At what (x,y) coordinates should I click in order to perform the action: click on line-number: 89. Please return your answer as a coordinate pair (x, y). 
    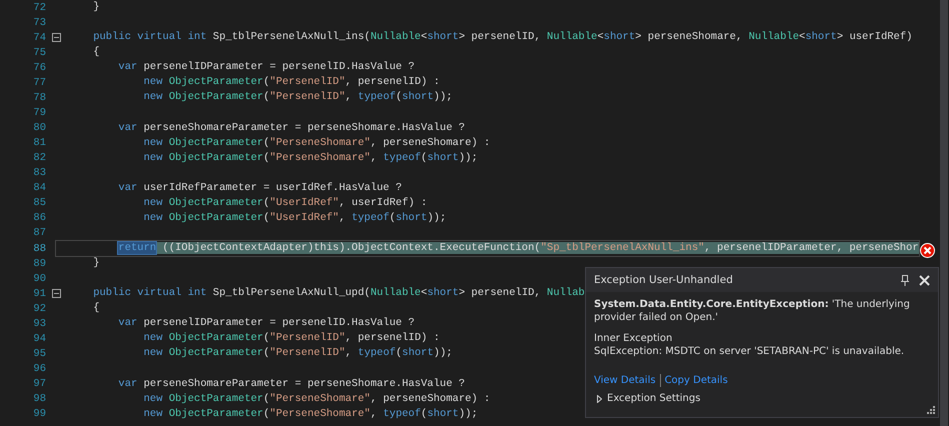
    Looking at the image, I should click on (39, 264).